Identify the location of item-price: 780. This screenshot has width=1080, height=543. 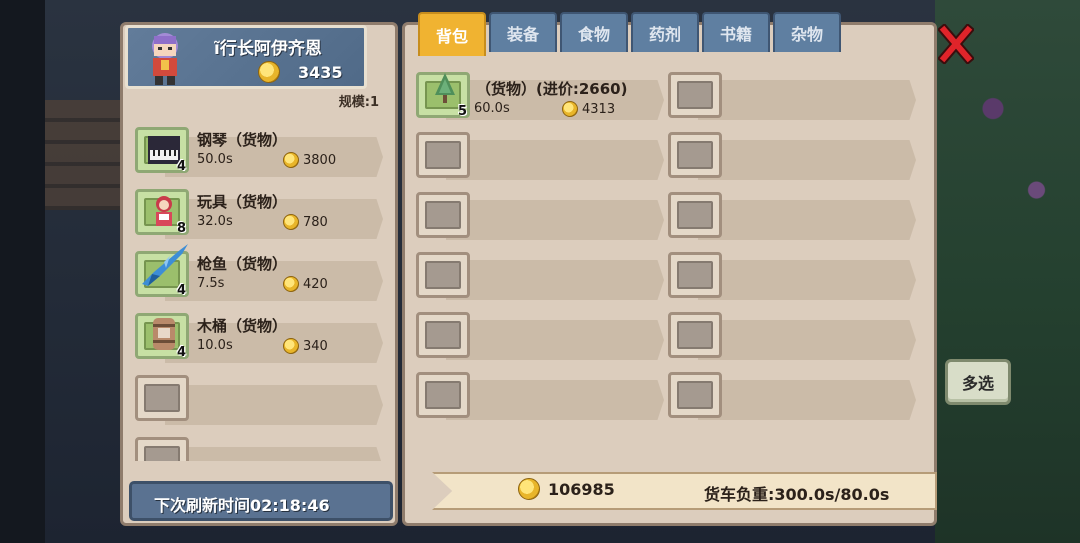
(305, 222).